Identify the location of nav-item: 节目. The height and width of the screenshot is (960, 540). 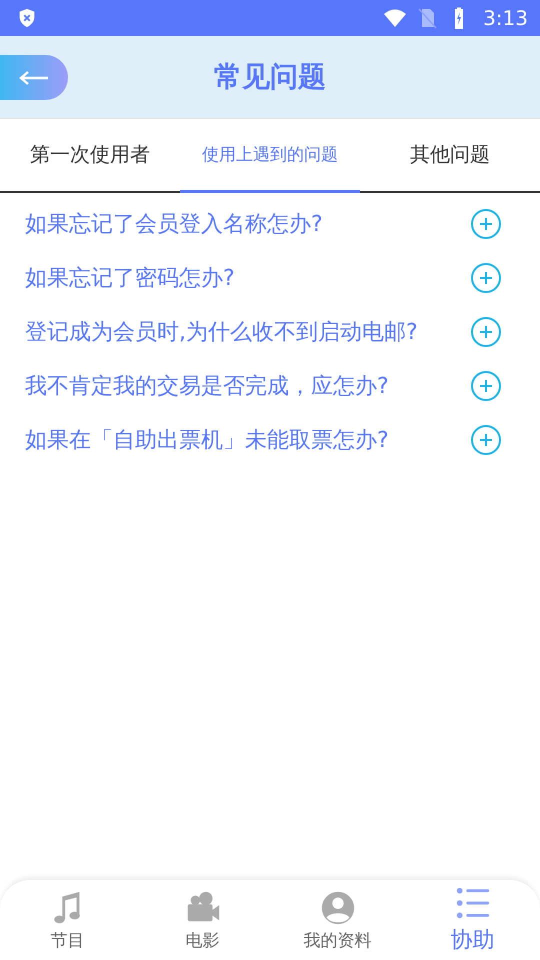
(67, 920).